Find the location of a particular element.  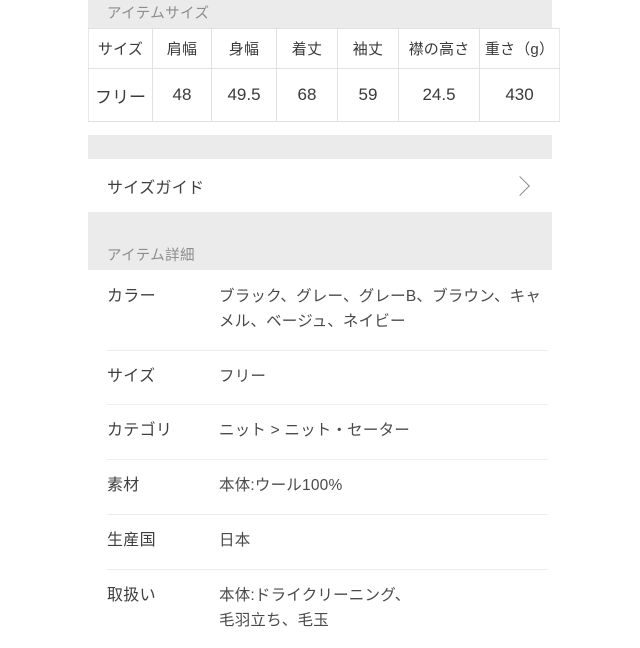

detail-row-label: 取扱い is located at coordinates (131, 595).